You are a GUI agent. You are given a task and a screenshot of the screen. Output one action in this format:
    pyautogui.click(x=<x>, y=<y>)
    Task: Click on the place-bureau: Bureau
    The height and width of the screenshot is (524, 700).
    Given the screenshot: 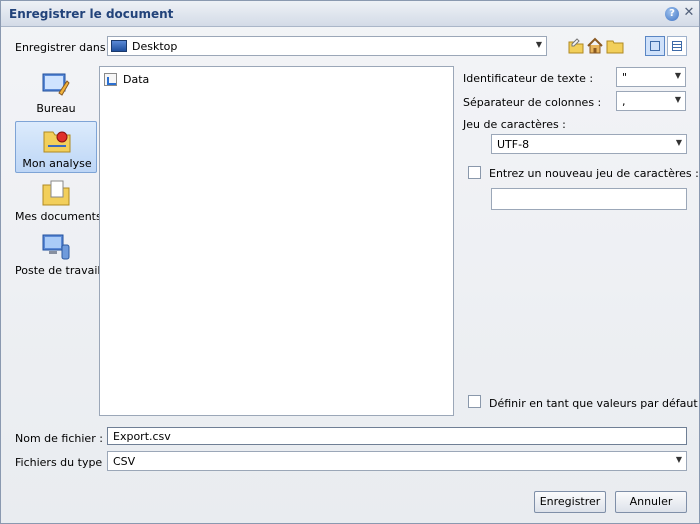 What is the action you would take?
    pyautogui.click(x=56, y=93)
    